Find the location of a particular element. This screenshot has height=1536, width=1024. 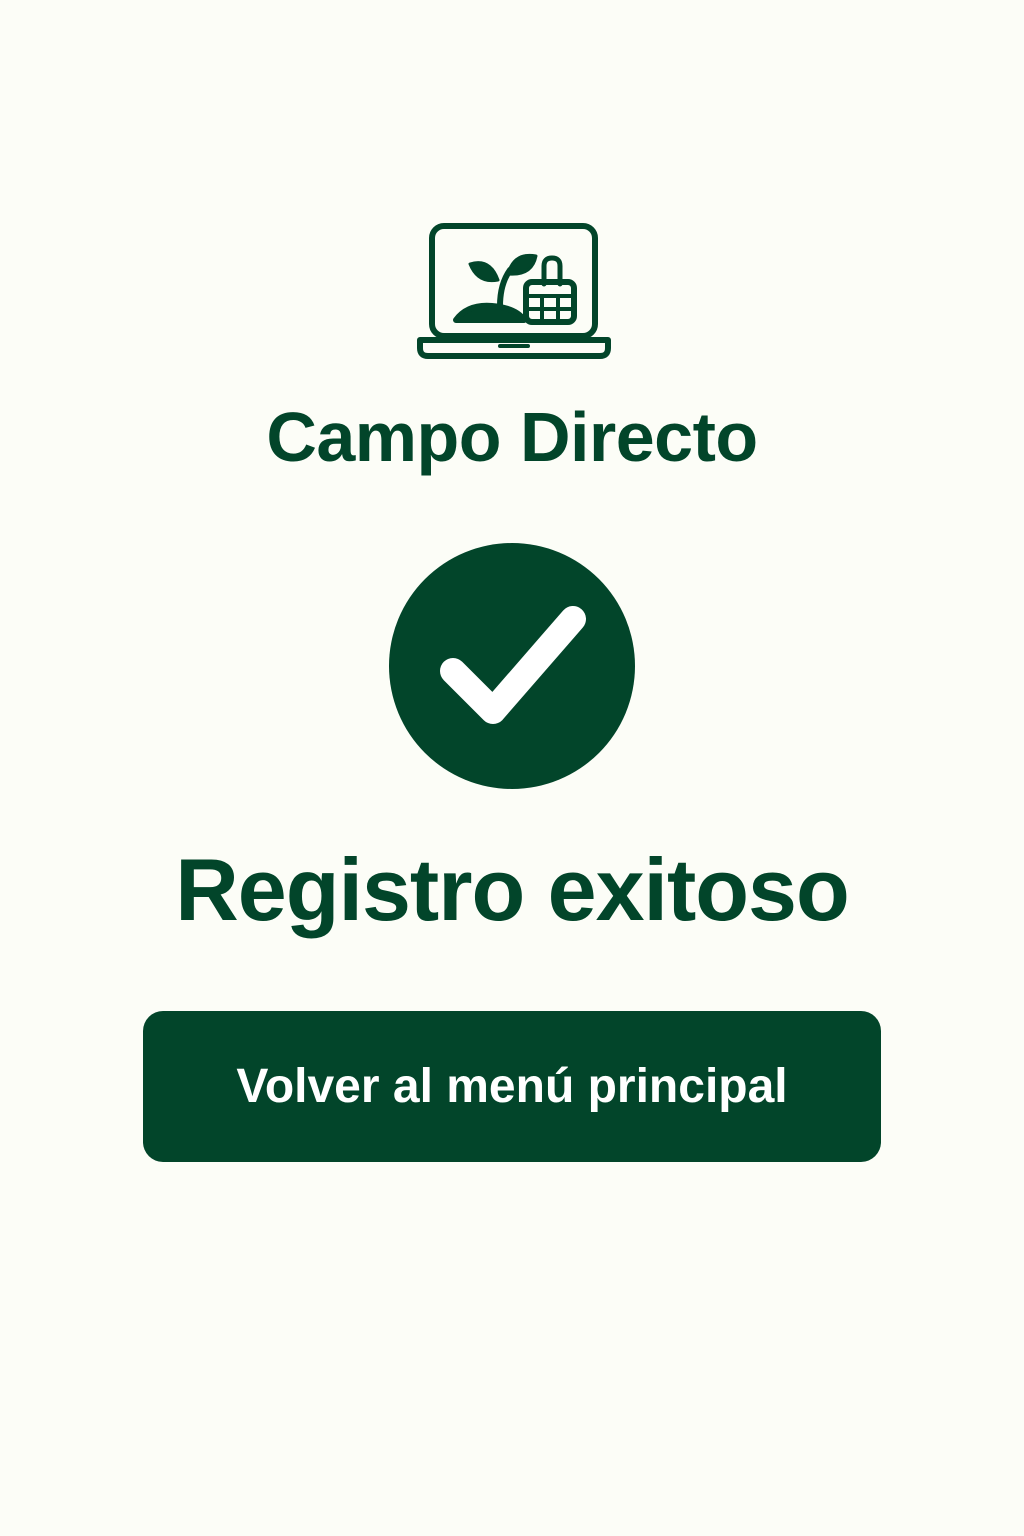

success-message: Registro exitoso is located at coordinates (512, 889).